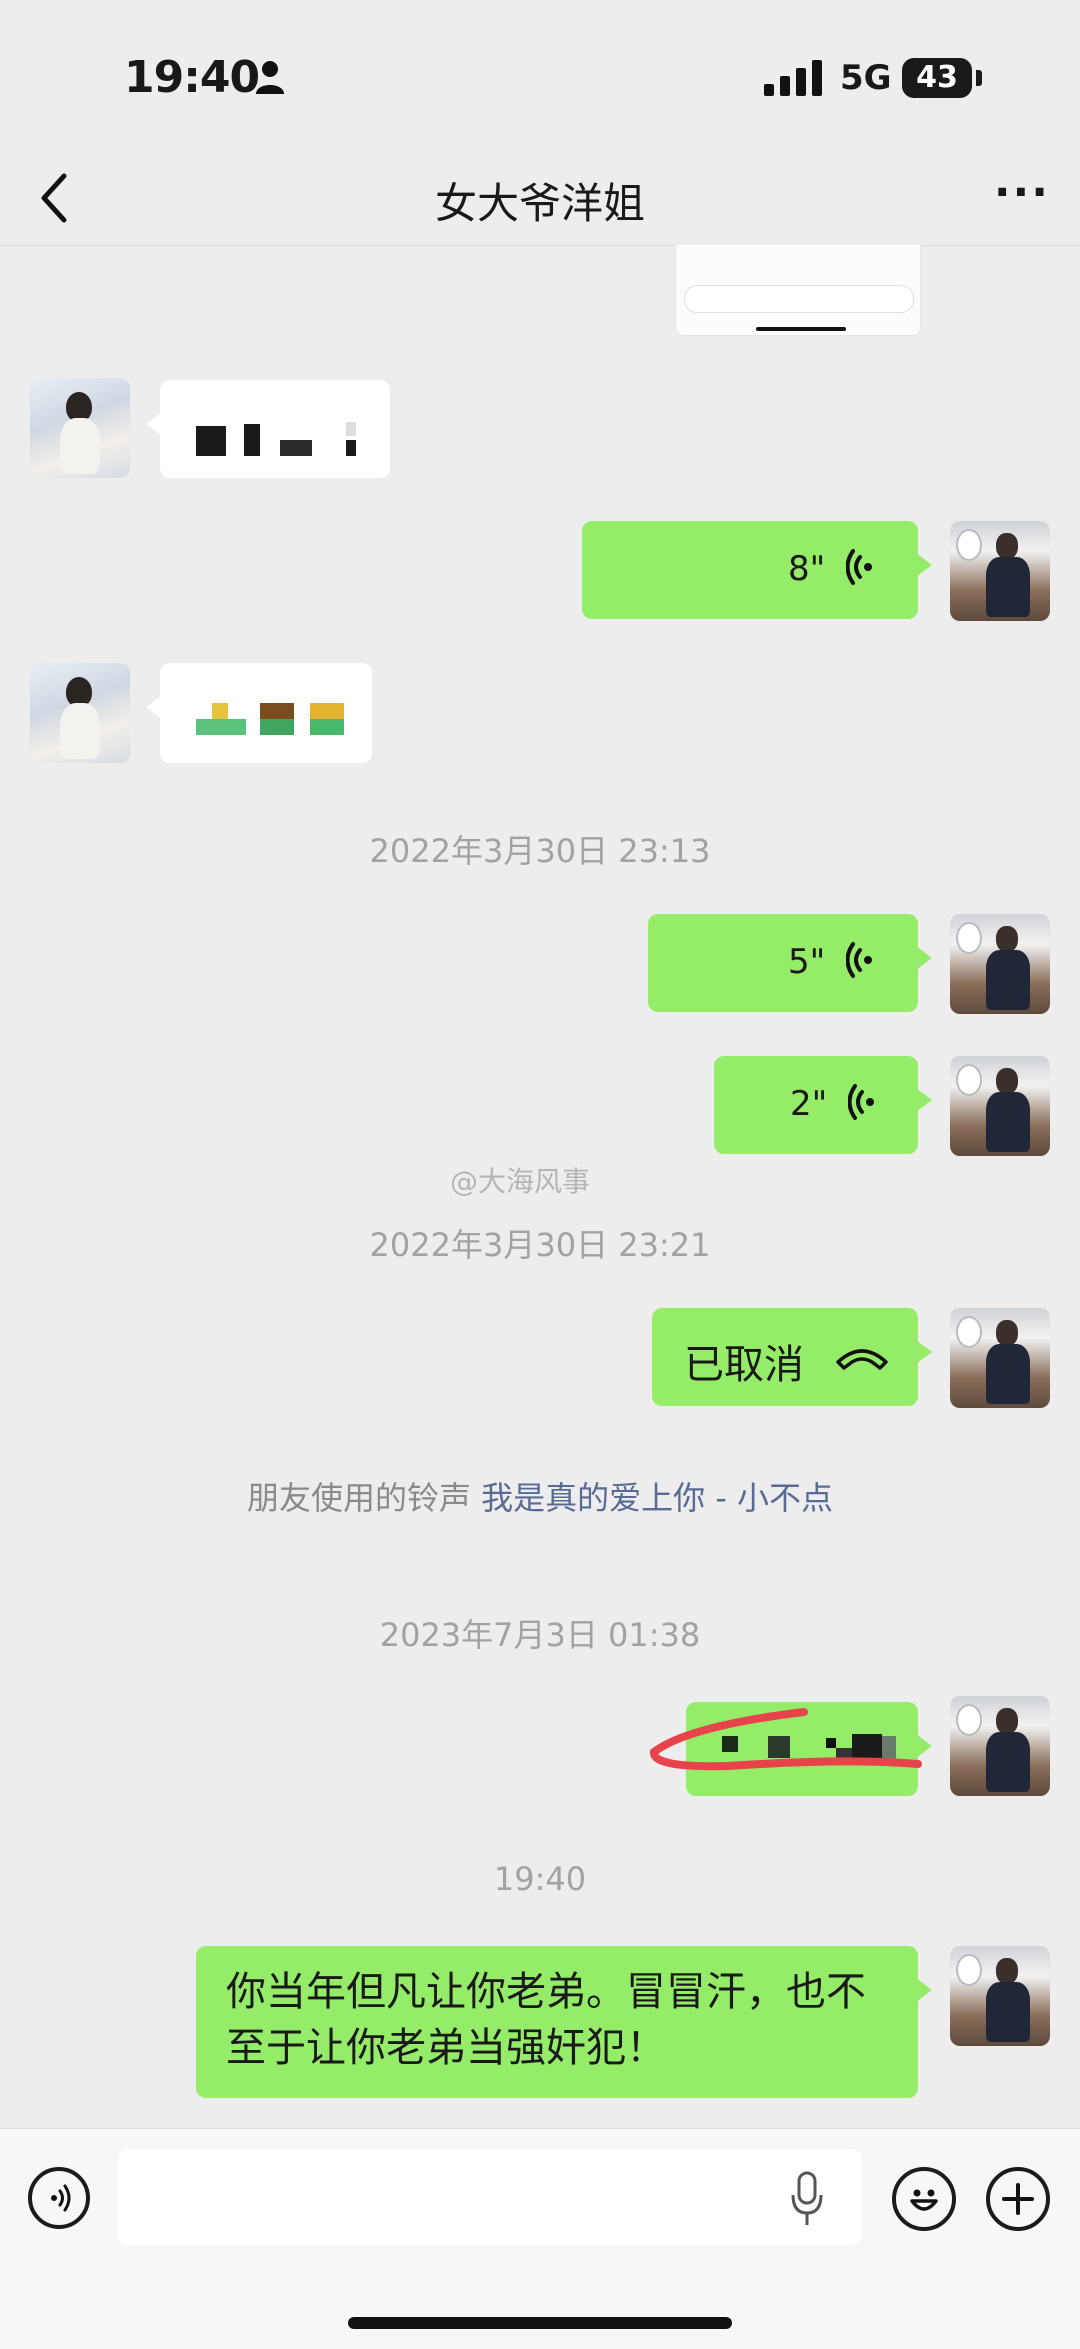  What do you see at coordinates (540, 1245) in the screenshot?
I see `timestamp: 2022年3月30日 23:21` at bounding box center [540, 1245].